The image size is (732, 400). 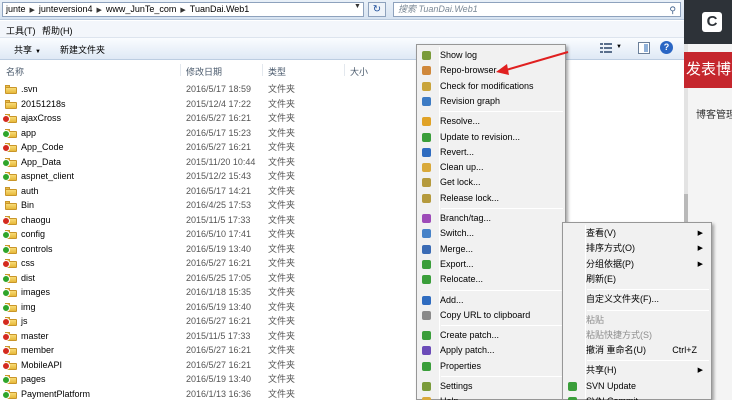 I want to click on preview-pane-icon, so click(x=644, y=48).